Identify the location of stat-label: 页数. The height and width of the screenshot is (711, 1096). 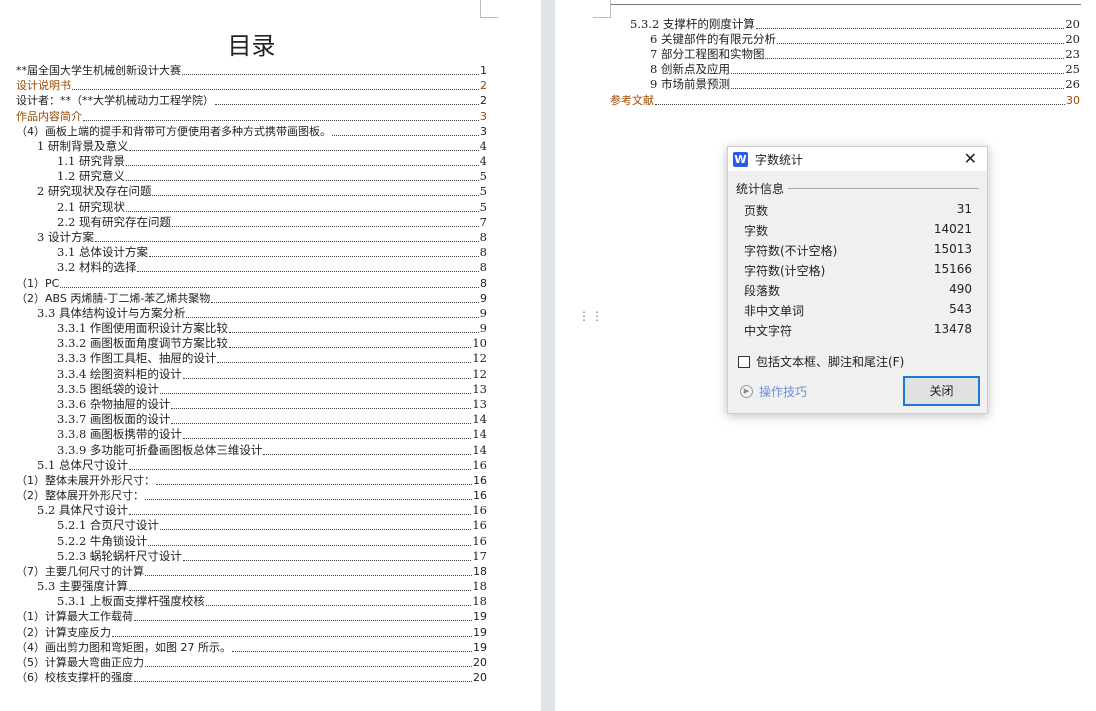
(756, 211).